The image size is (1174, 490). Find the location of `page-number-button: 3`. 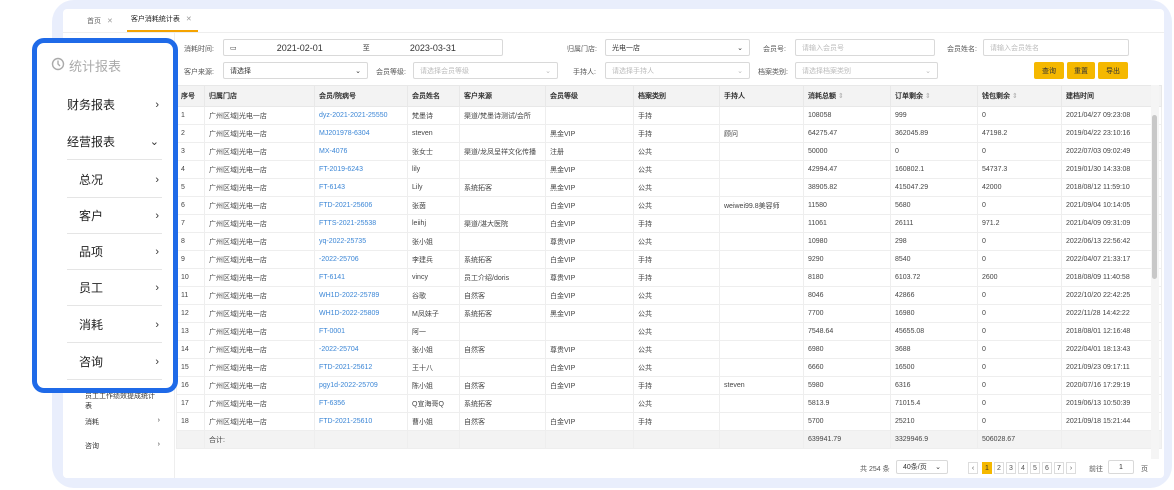

page-number-button: 3 is located at coordinates (1011, 468).